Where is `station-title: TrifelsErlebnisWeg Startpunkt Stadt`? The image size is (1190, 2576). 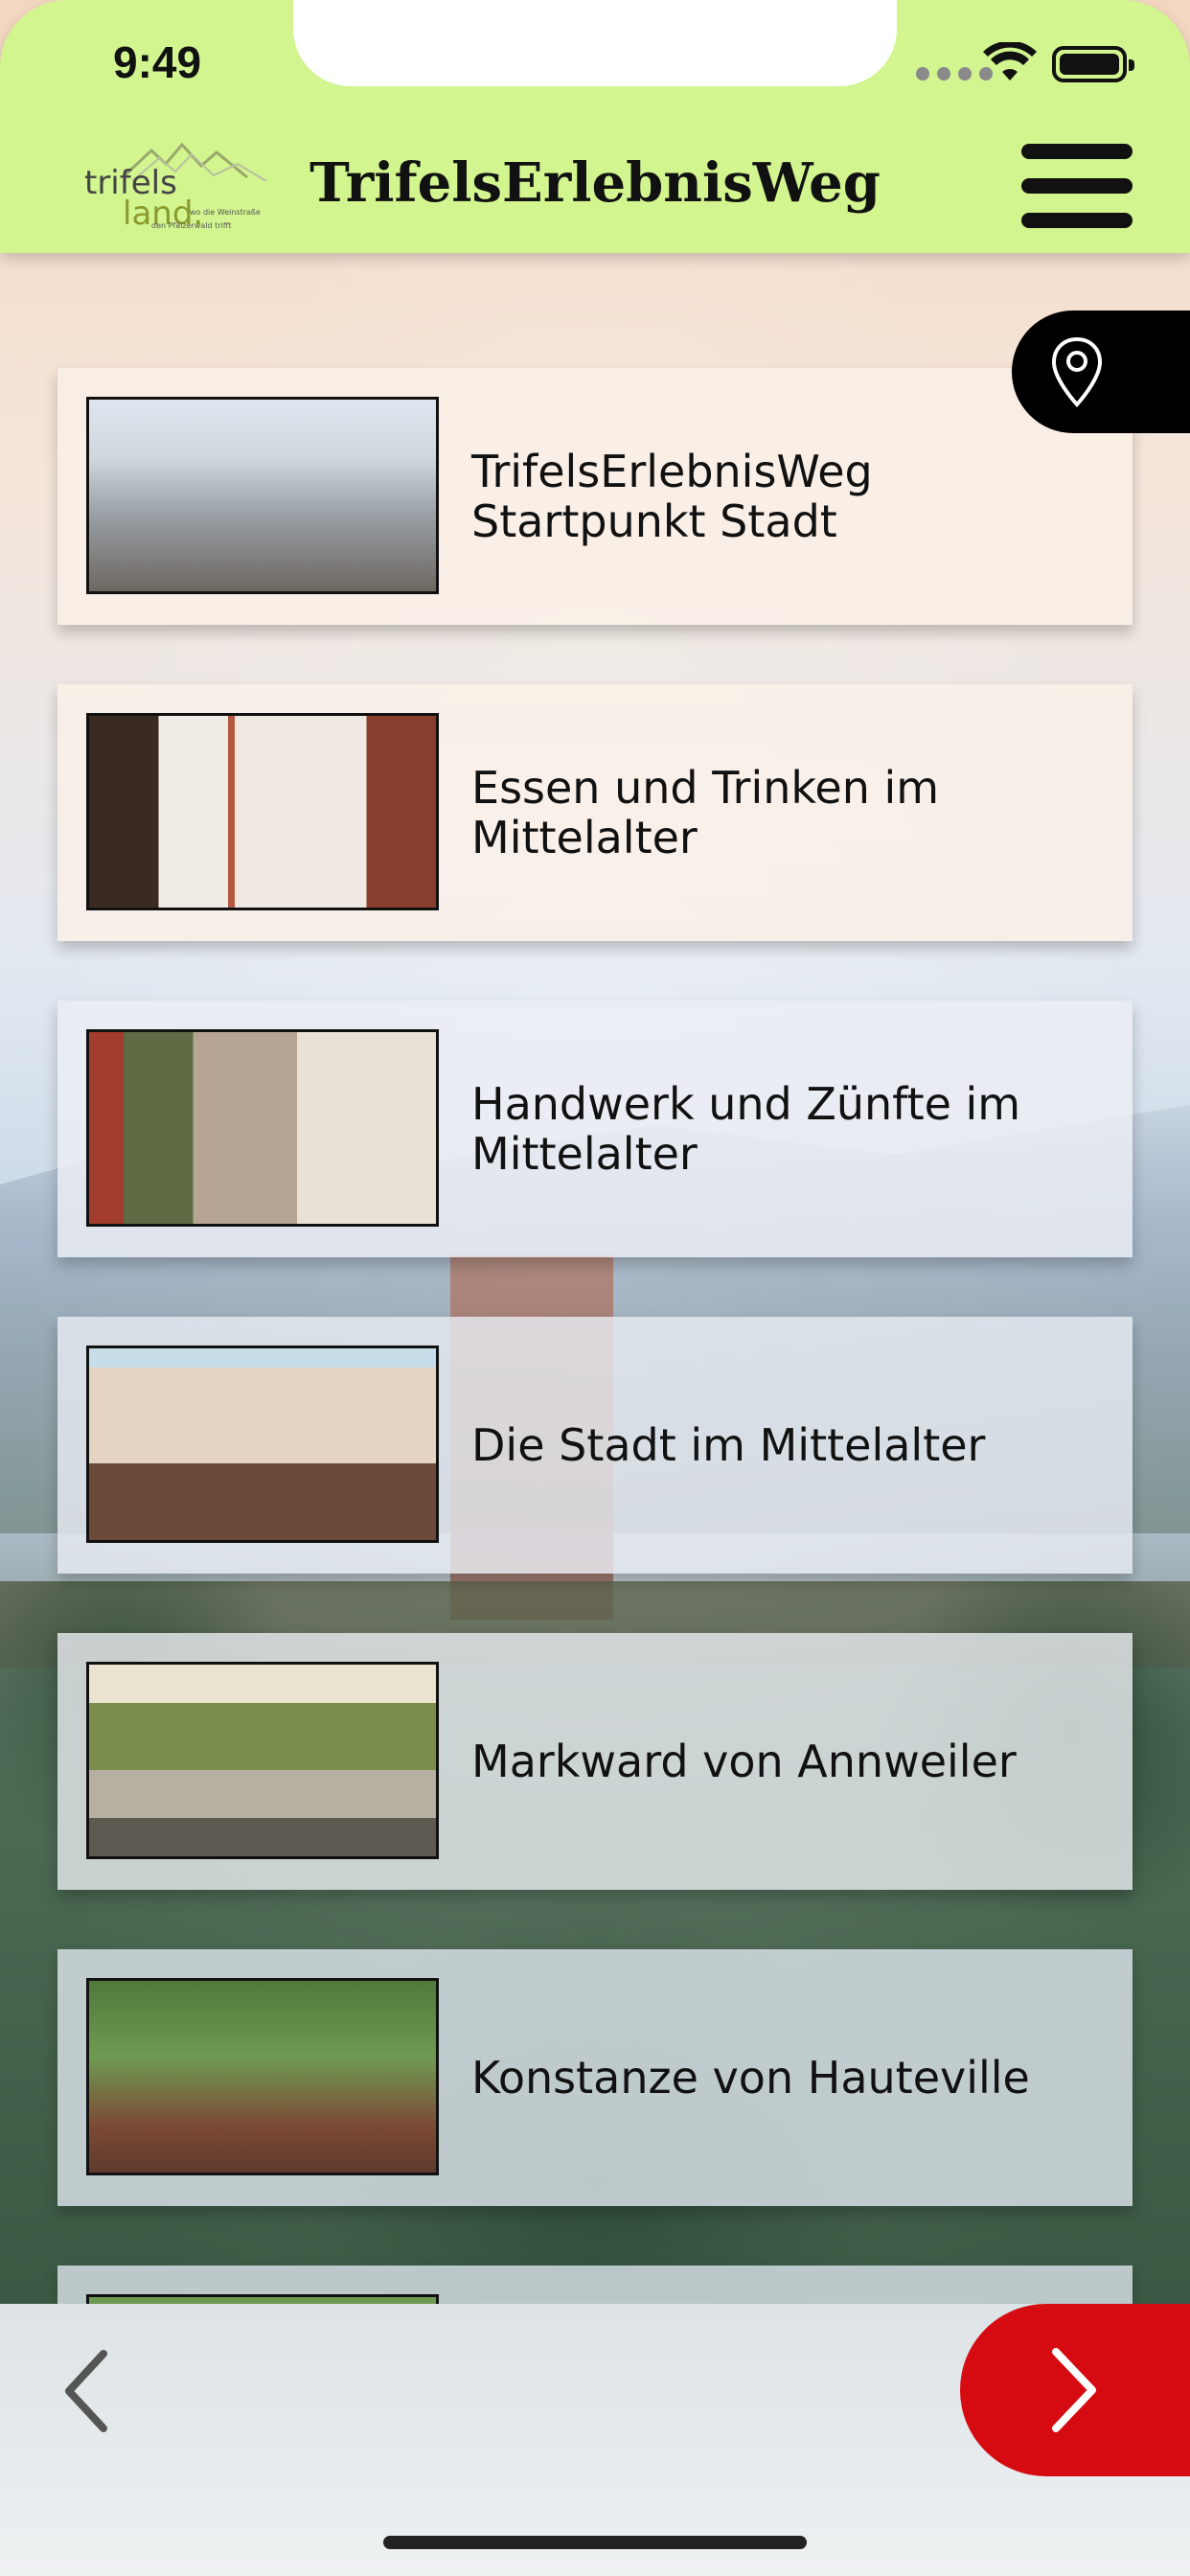
station-title: TrifelsErlebnisWeg Startpunkt Stadt is located at coordinates (672, 496).